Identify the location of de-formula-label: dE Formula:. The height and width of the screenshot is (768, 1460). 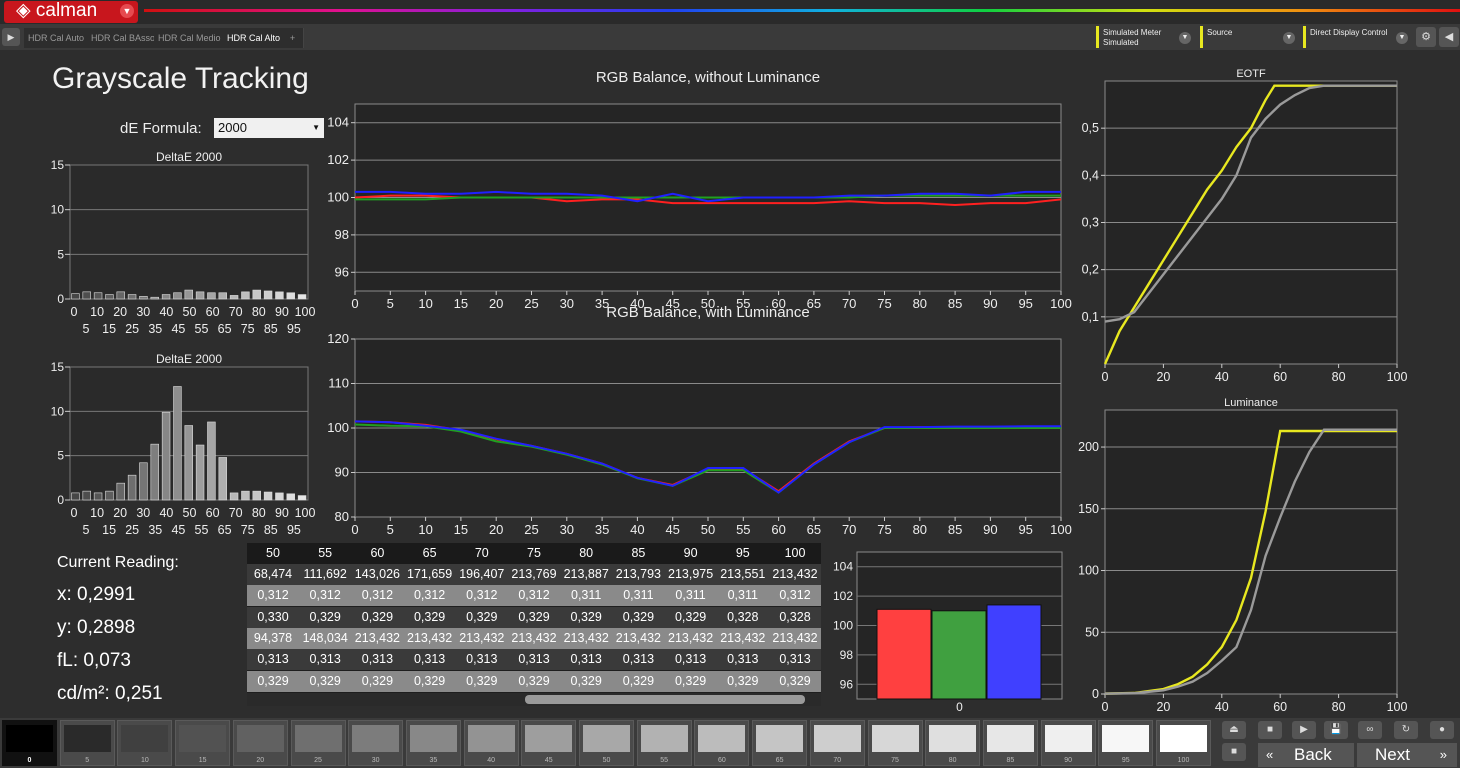
(161, 128).